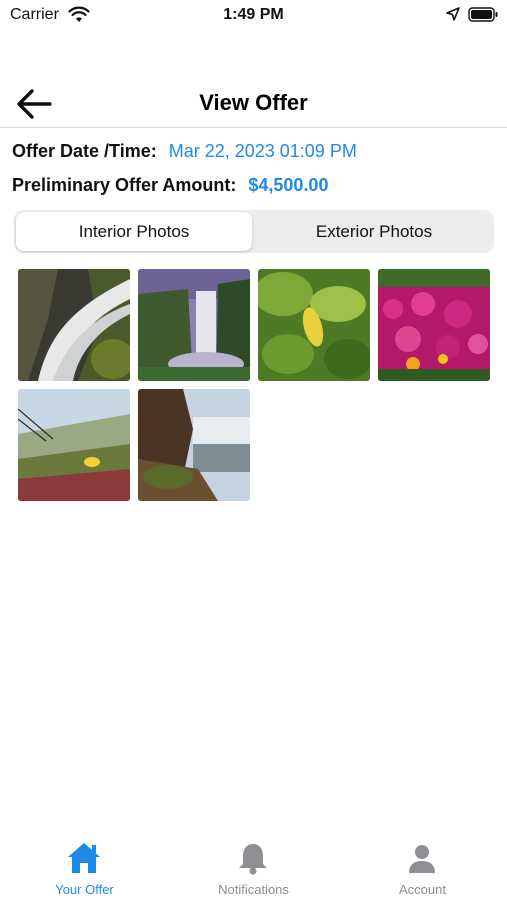 This screenshot has width=507, height=900. What do you see at coordinates (253, 889) in the screenshot?
I see `tab-label: Notifications` at bounding box center [253, 889].